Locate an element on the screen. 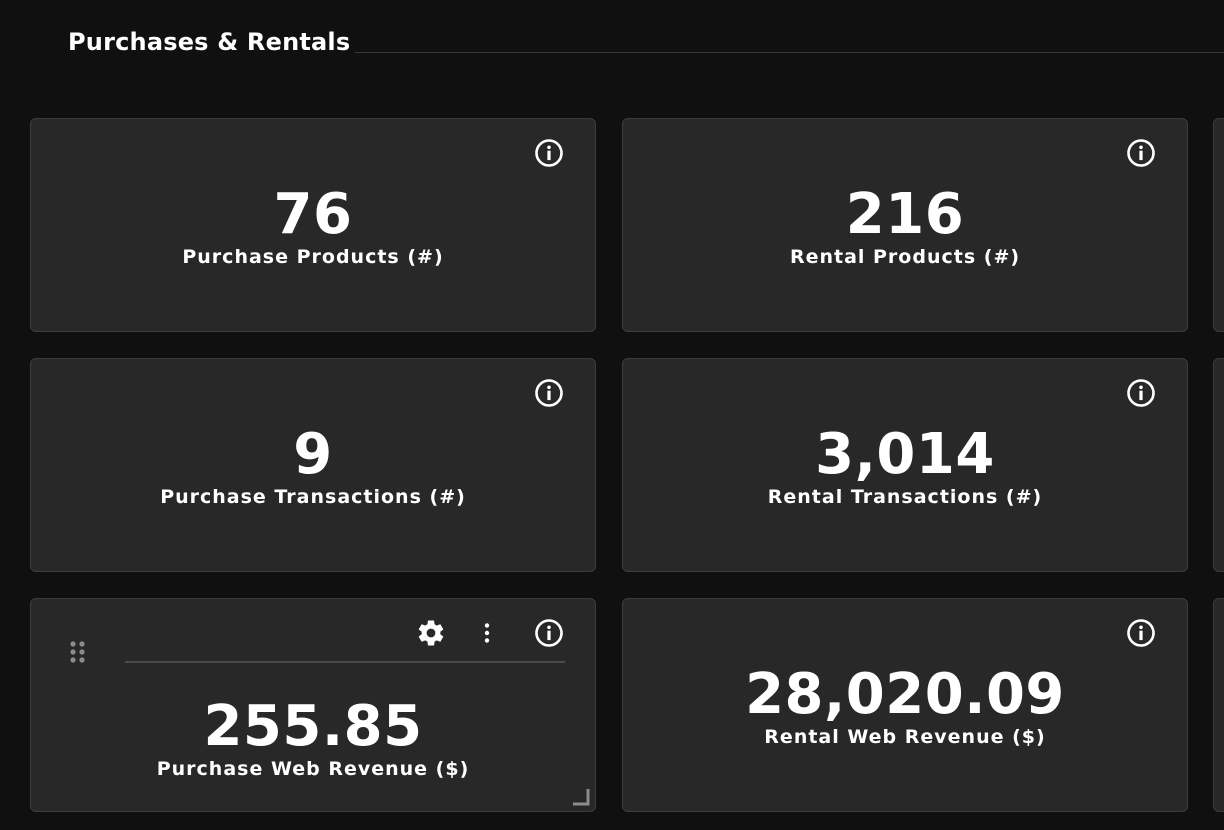 The image size is (1224, 830). card-purchase-products: 76 Purchase Products (#) is located at coordinates (313, 225).